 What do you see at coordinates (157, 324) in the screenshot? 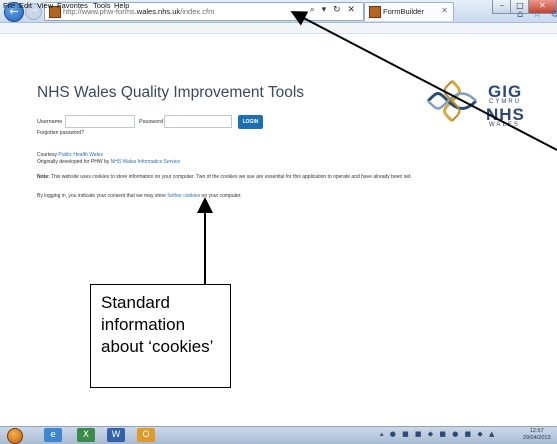
I see `callout-text: Standard information about ‘cookies’` at bounding box center [157, 324].